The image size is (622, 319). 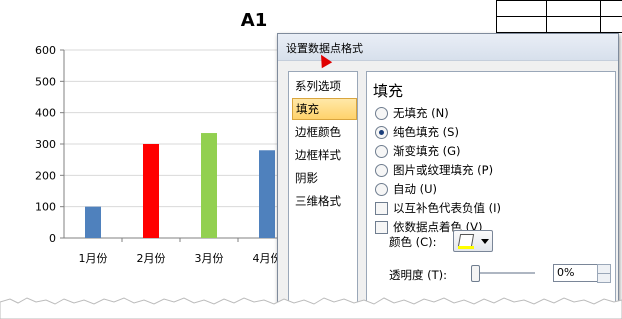 I want to click on picture-fill-radio, so click(x=381, y=170).